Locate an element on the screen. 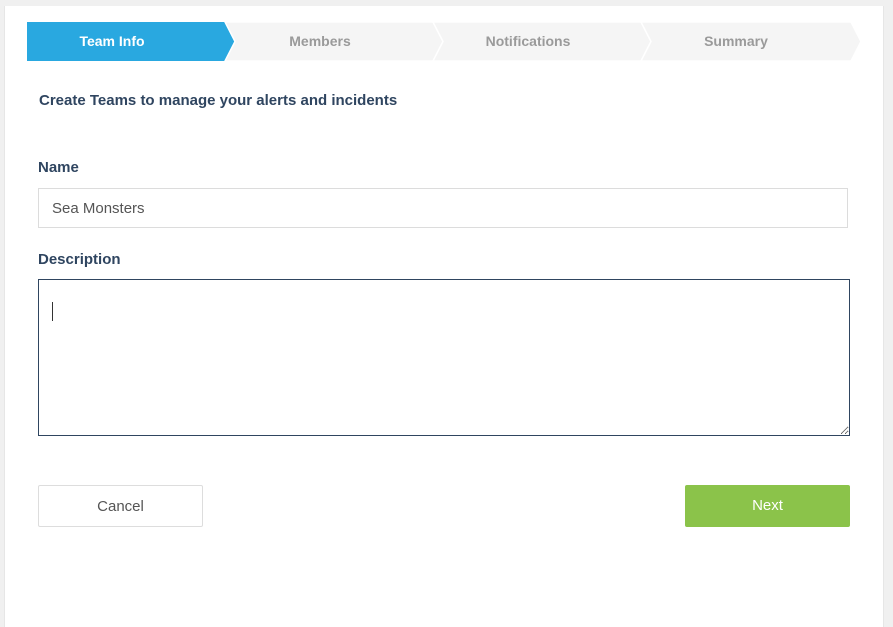 The width and height of the screenshot is (893, 627). step-summary: Summary is located at coordinates (736, 41).